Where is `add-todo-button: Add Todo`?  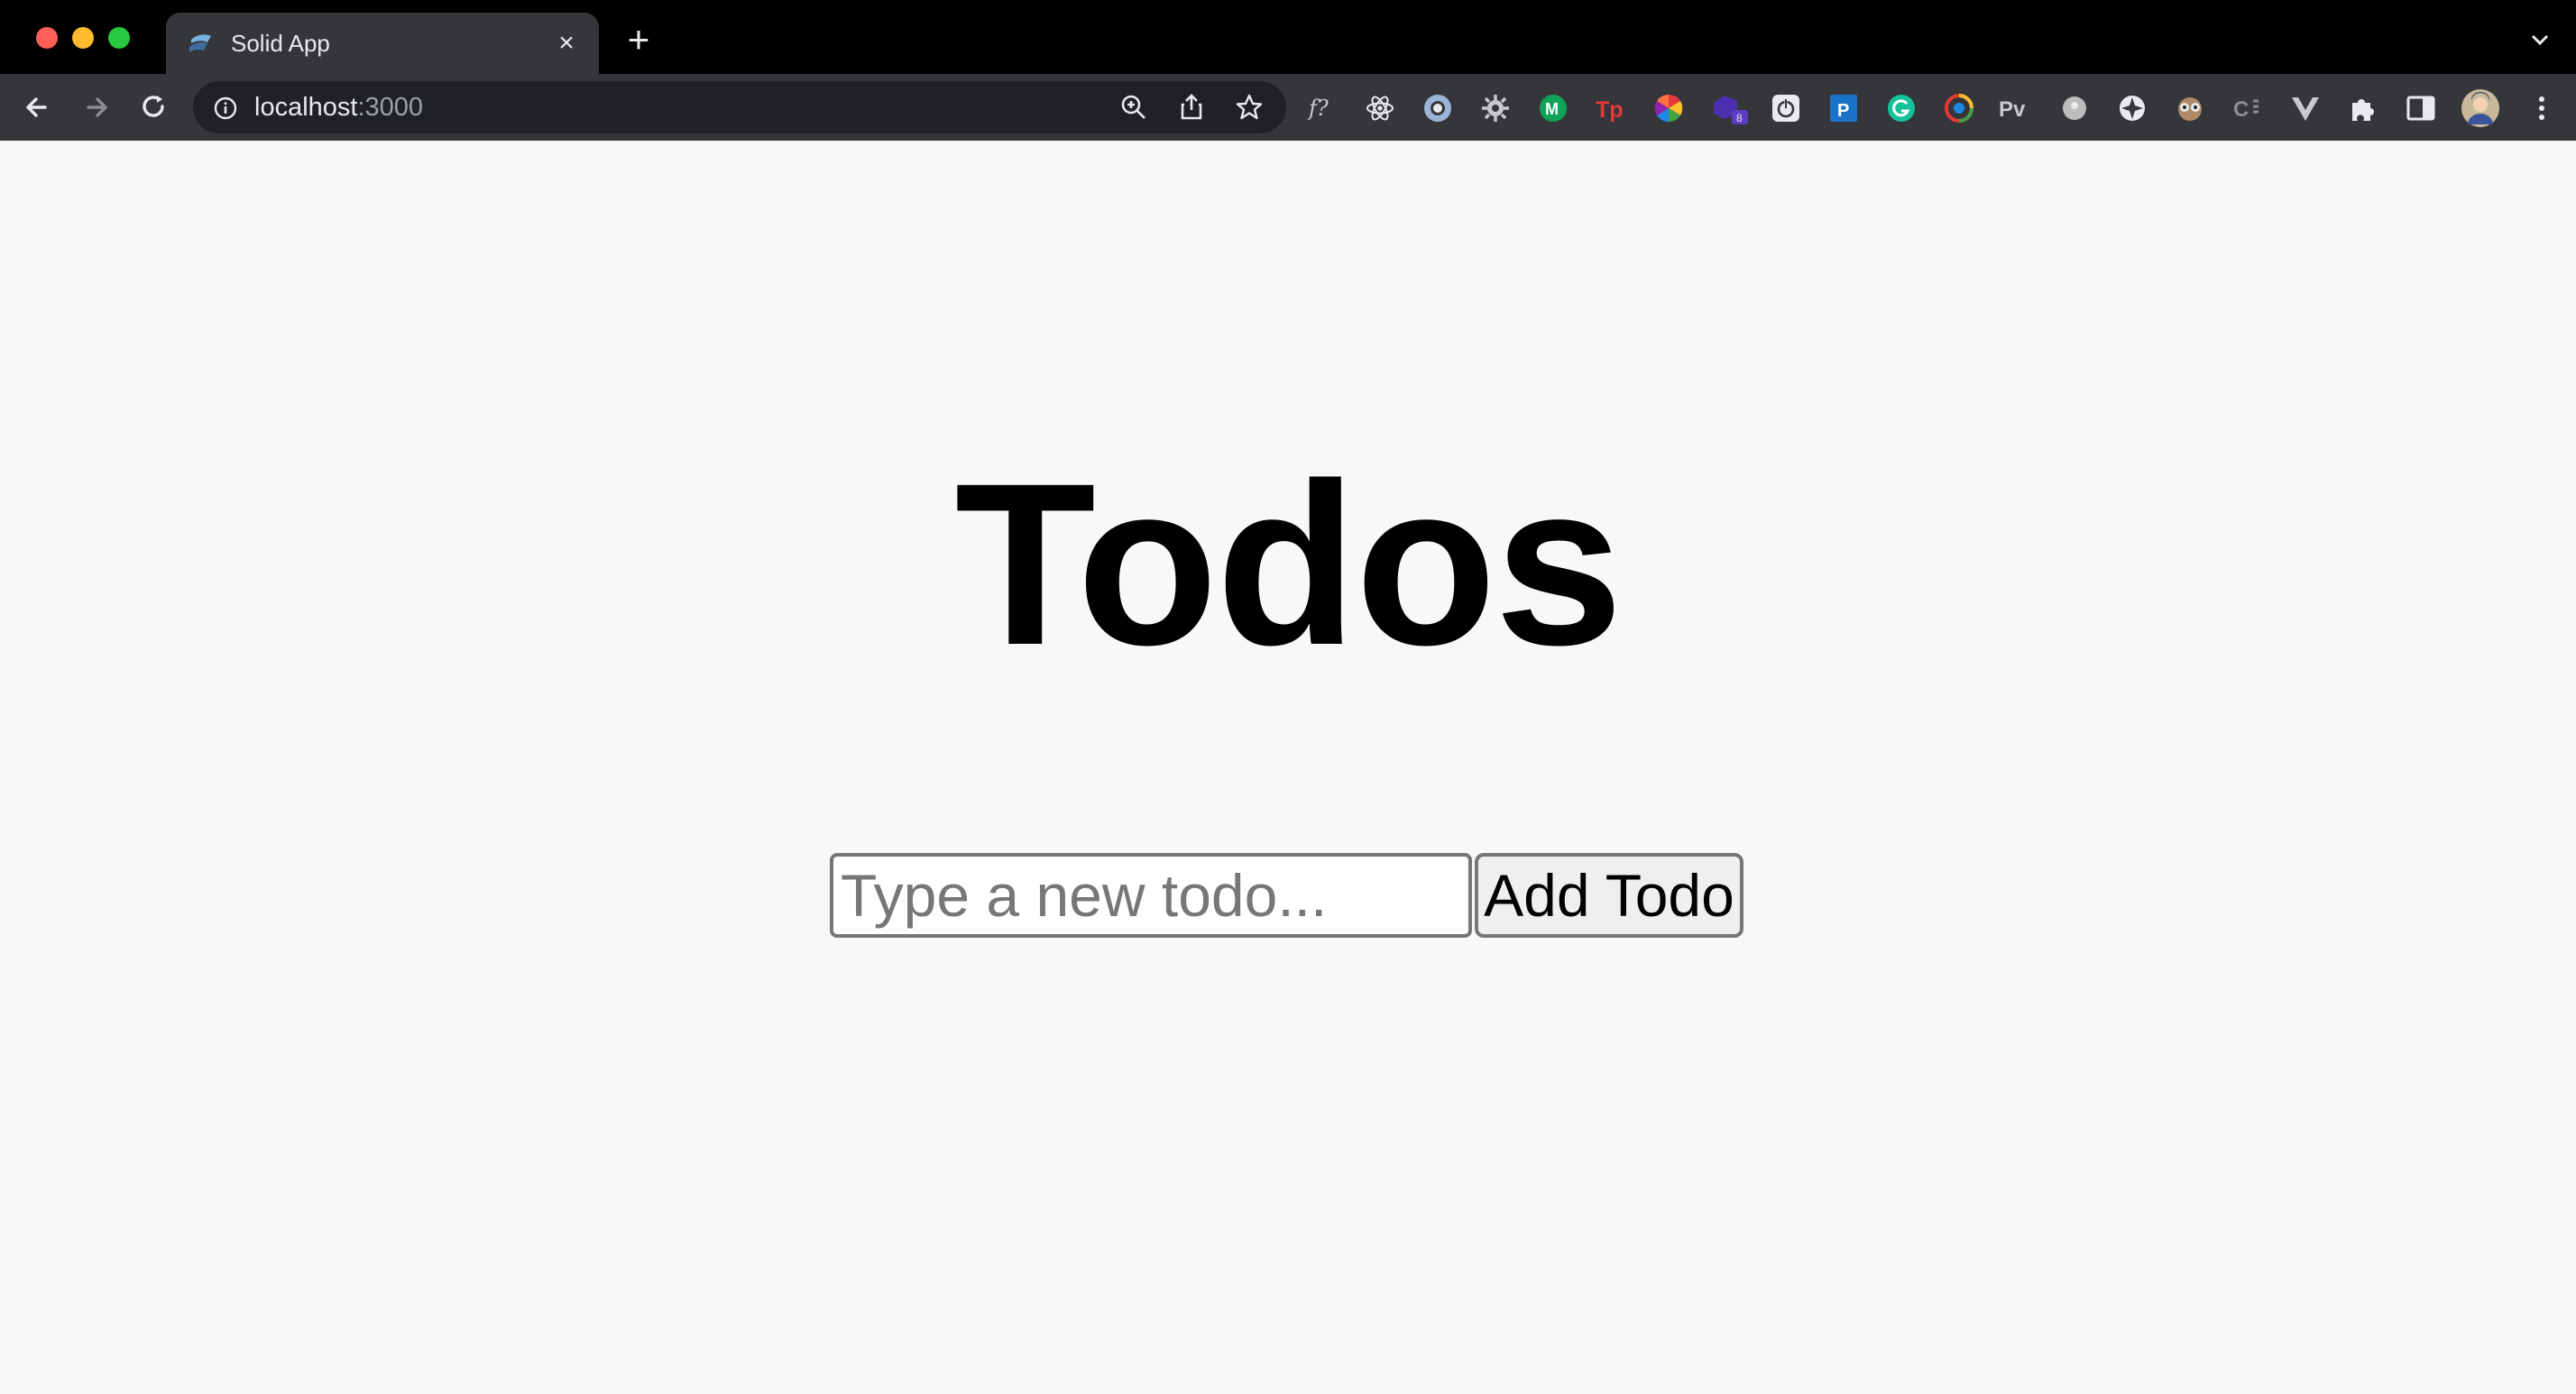
add-todo-button: Add Todo is located at coordinates (1609, 896).